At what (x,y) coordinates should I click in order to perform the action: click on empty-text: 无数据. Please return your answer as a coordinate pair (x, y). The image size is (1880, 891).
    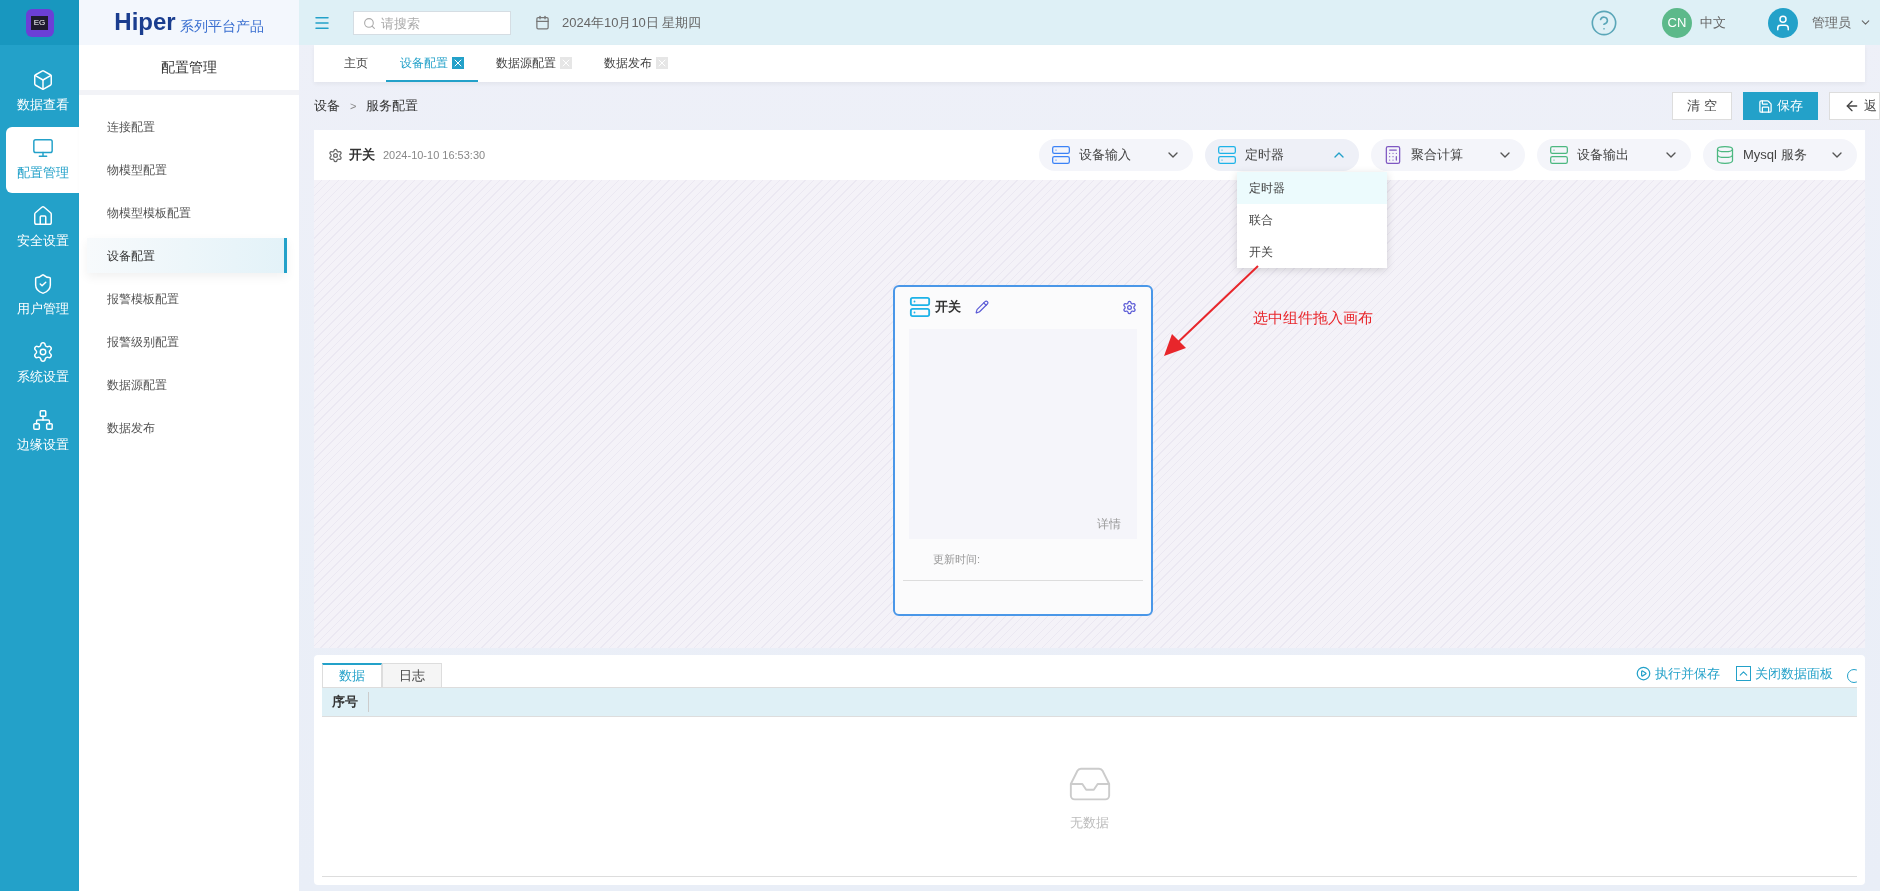
    Looking at the image, I should click on (1089, 822).